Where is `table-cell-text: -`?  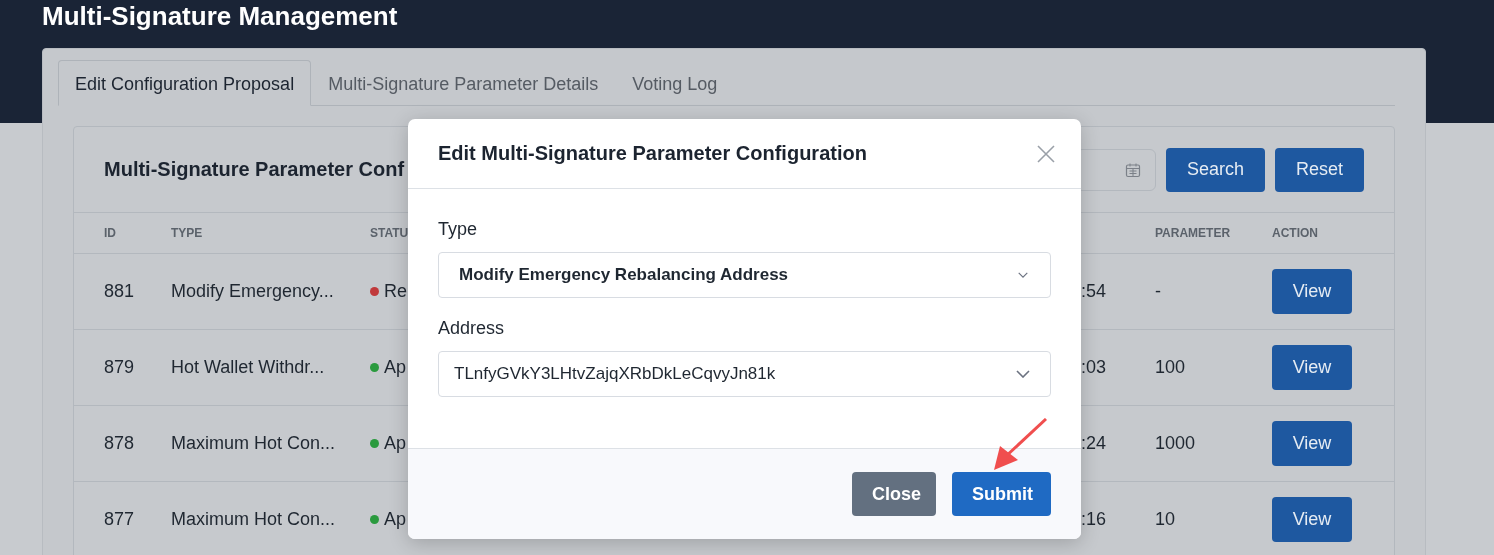
table-cell-text: - is located at coordinates (1158, 291).